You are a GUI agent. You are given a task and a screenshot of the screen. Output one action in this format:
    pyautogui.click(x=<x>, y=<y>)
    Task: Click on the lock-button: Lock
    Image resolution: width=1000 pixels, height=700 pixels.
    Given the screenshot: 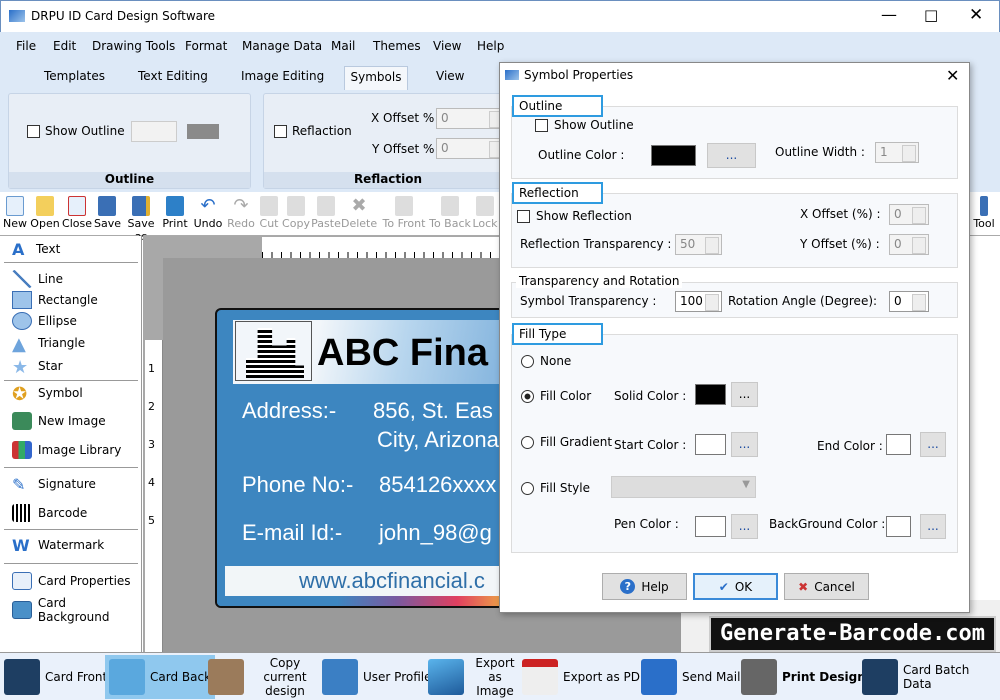 What is the action you would take?
    pyautogui.click(x=485, y=214)
    